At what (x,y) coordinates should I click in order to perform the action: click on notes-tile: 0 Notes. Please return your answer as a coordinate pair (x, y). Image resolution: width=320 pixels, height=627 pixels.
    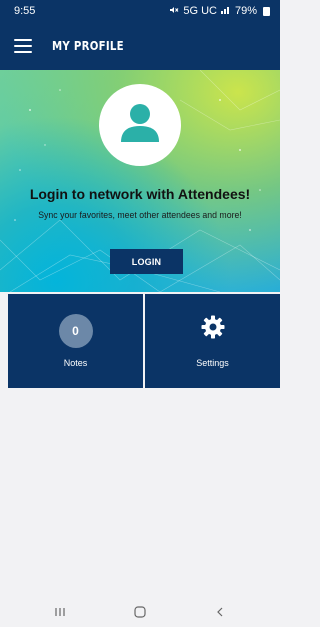
    Looking at the image, I should click on (75, 341).